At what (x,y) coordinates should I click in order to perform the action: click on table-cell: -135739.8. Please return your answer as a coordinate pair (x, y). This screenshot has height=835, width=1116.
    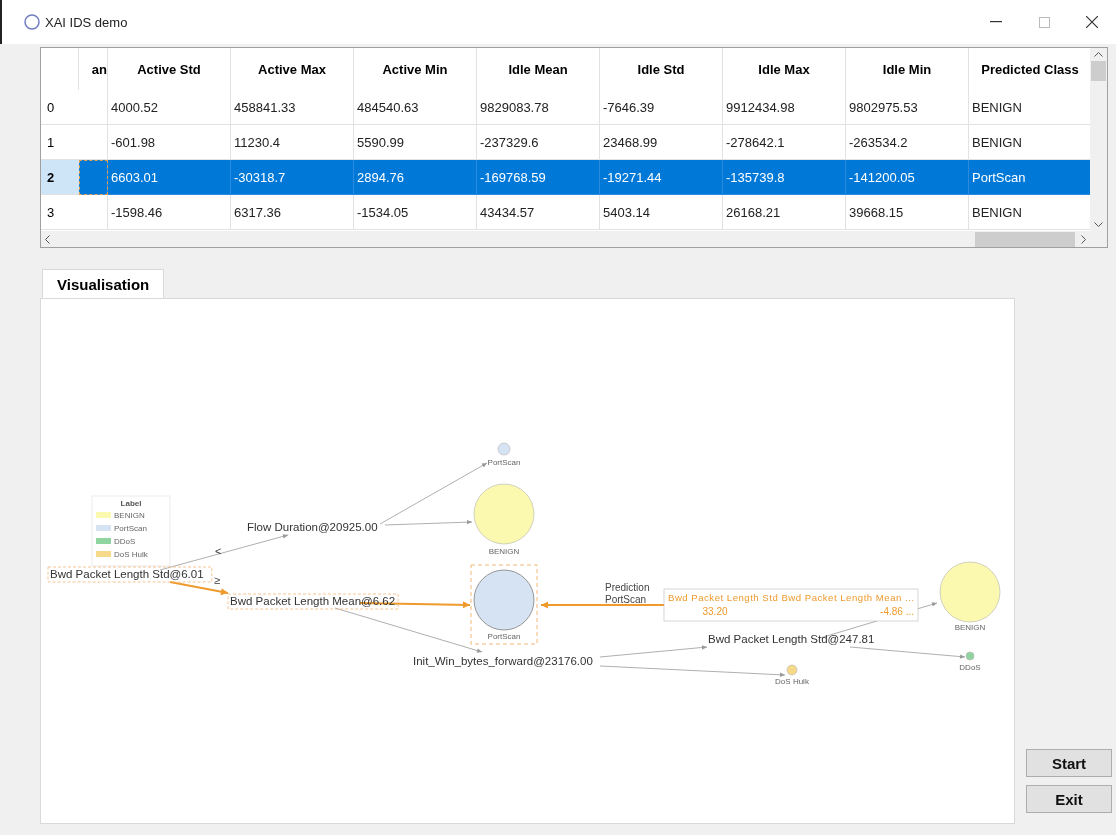
    Looking at the image, I should click on (784, 177).